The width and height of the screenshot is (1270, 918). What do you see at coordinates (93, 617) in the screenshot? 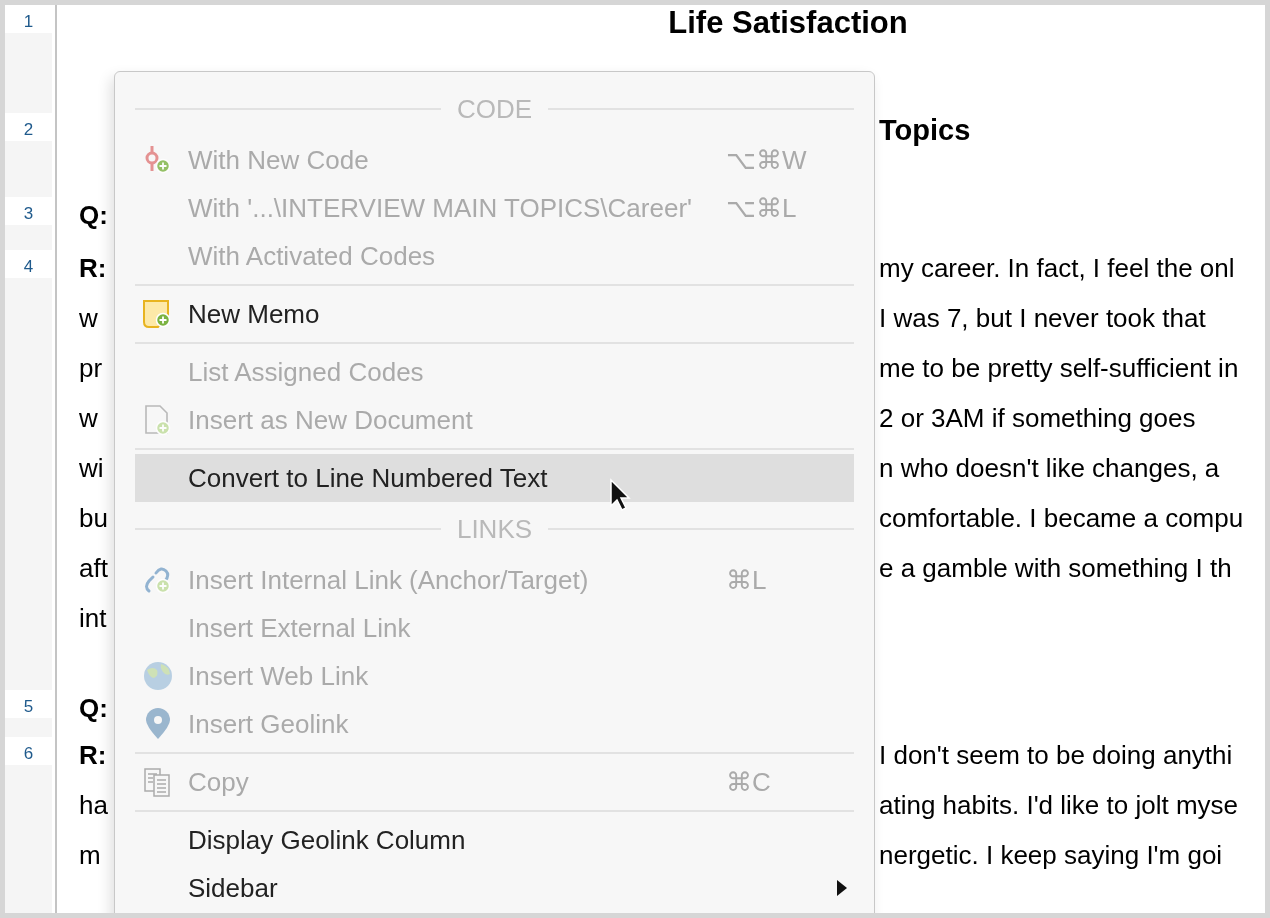
I see `text-fragment: int` at bounding box center [93, 617].